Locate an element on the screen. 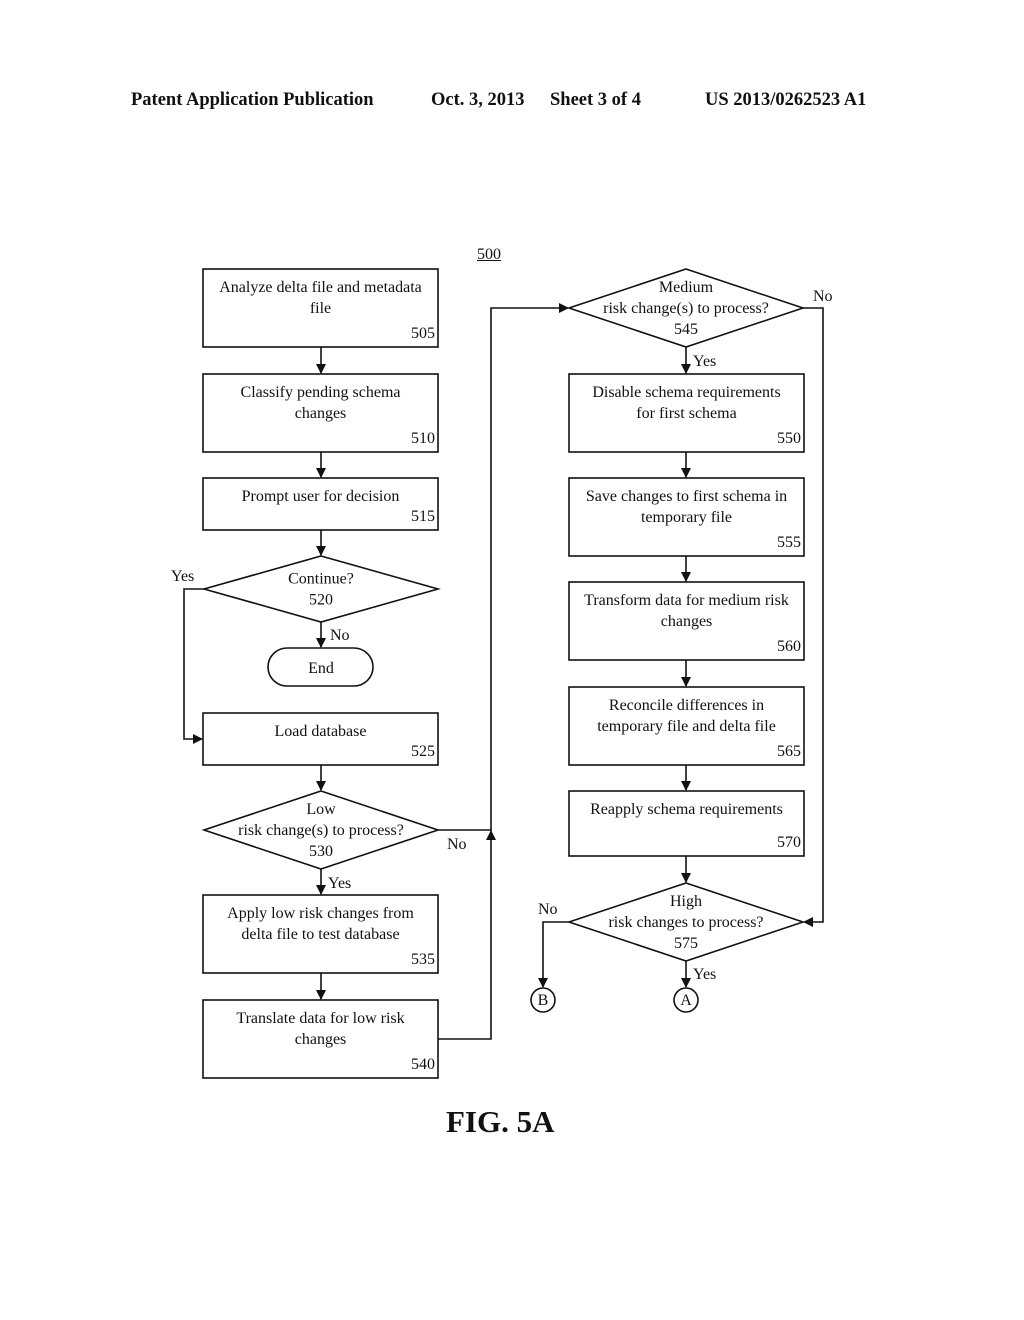  decision-number-575: 575 is located at coordinates (686, 943).